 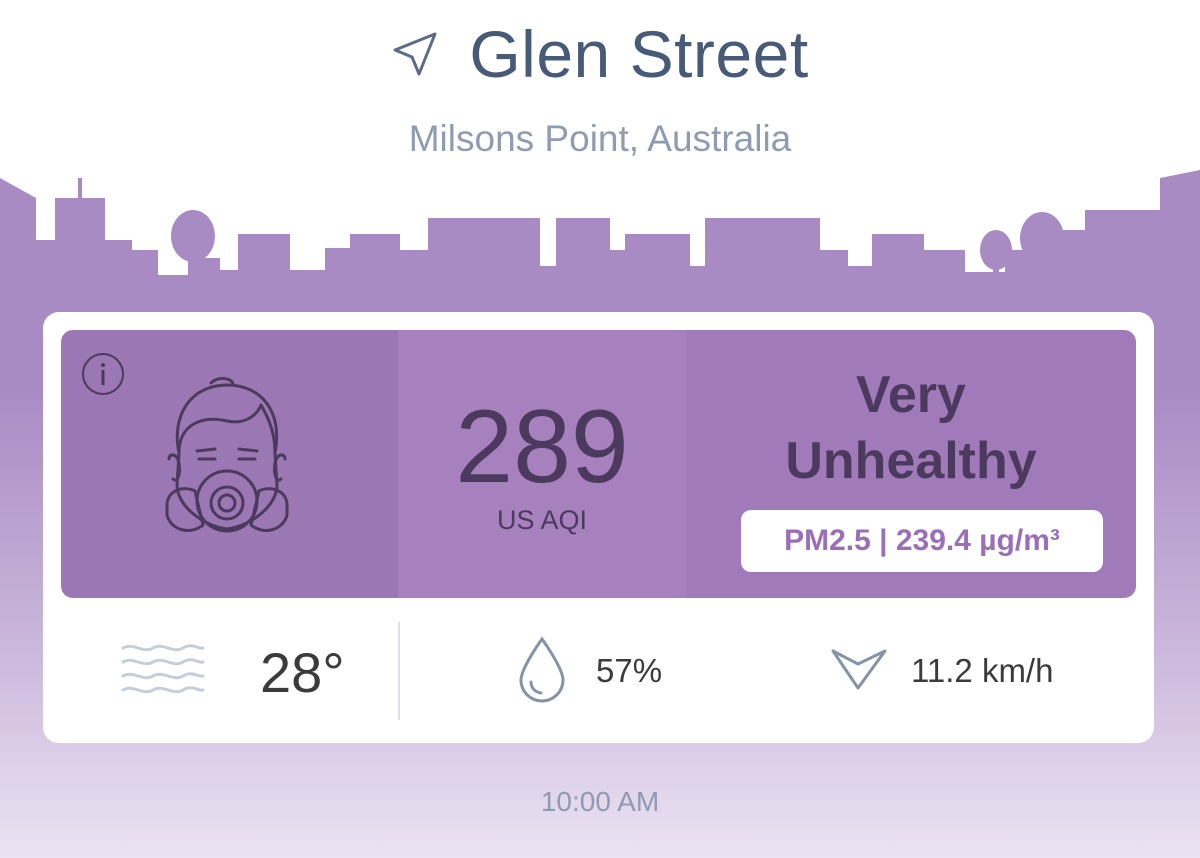 I want to click on aqi-status-panel: Very Unhealthy PM2.5 | 239.4 µg/m³, so click(x=911, y=464).